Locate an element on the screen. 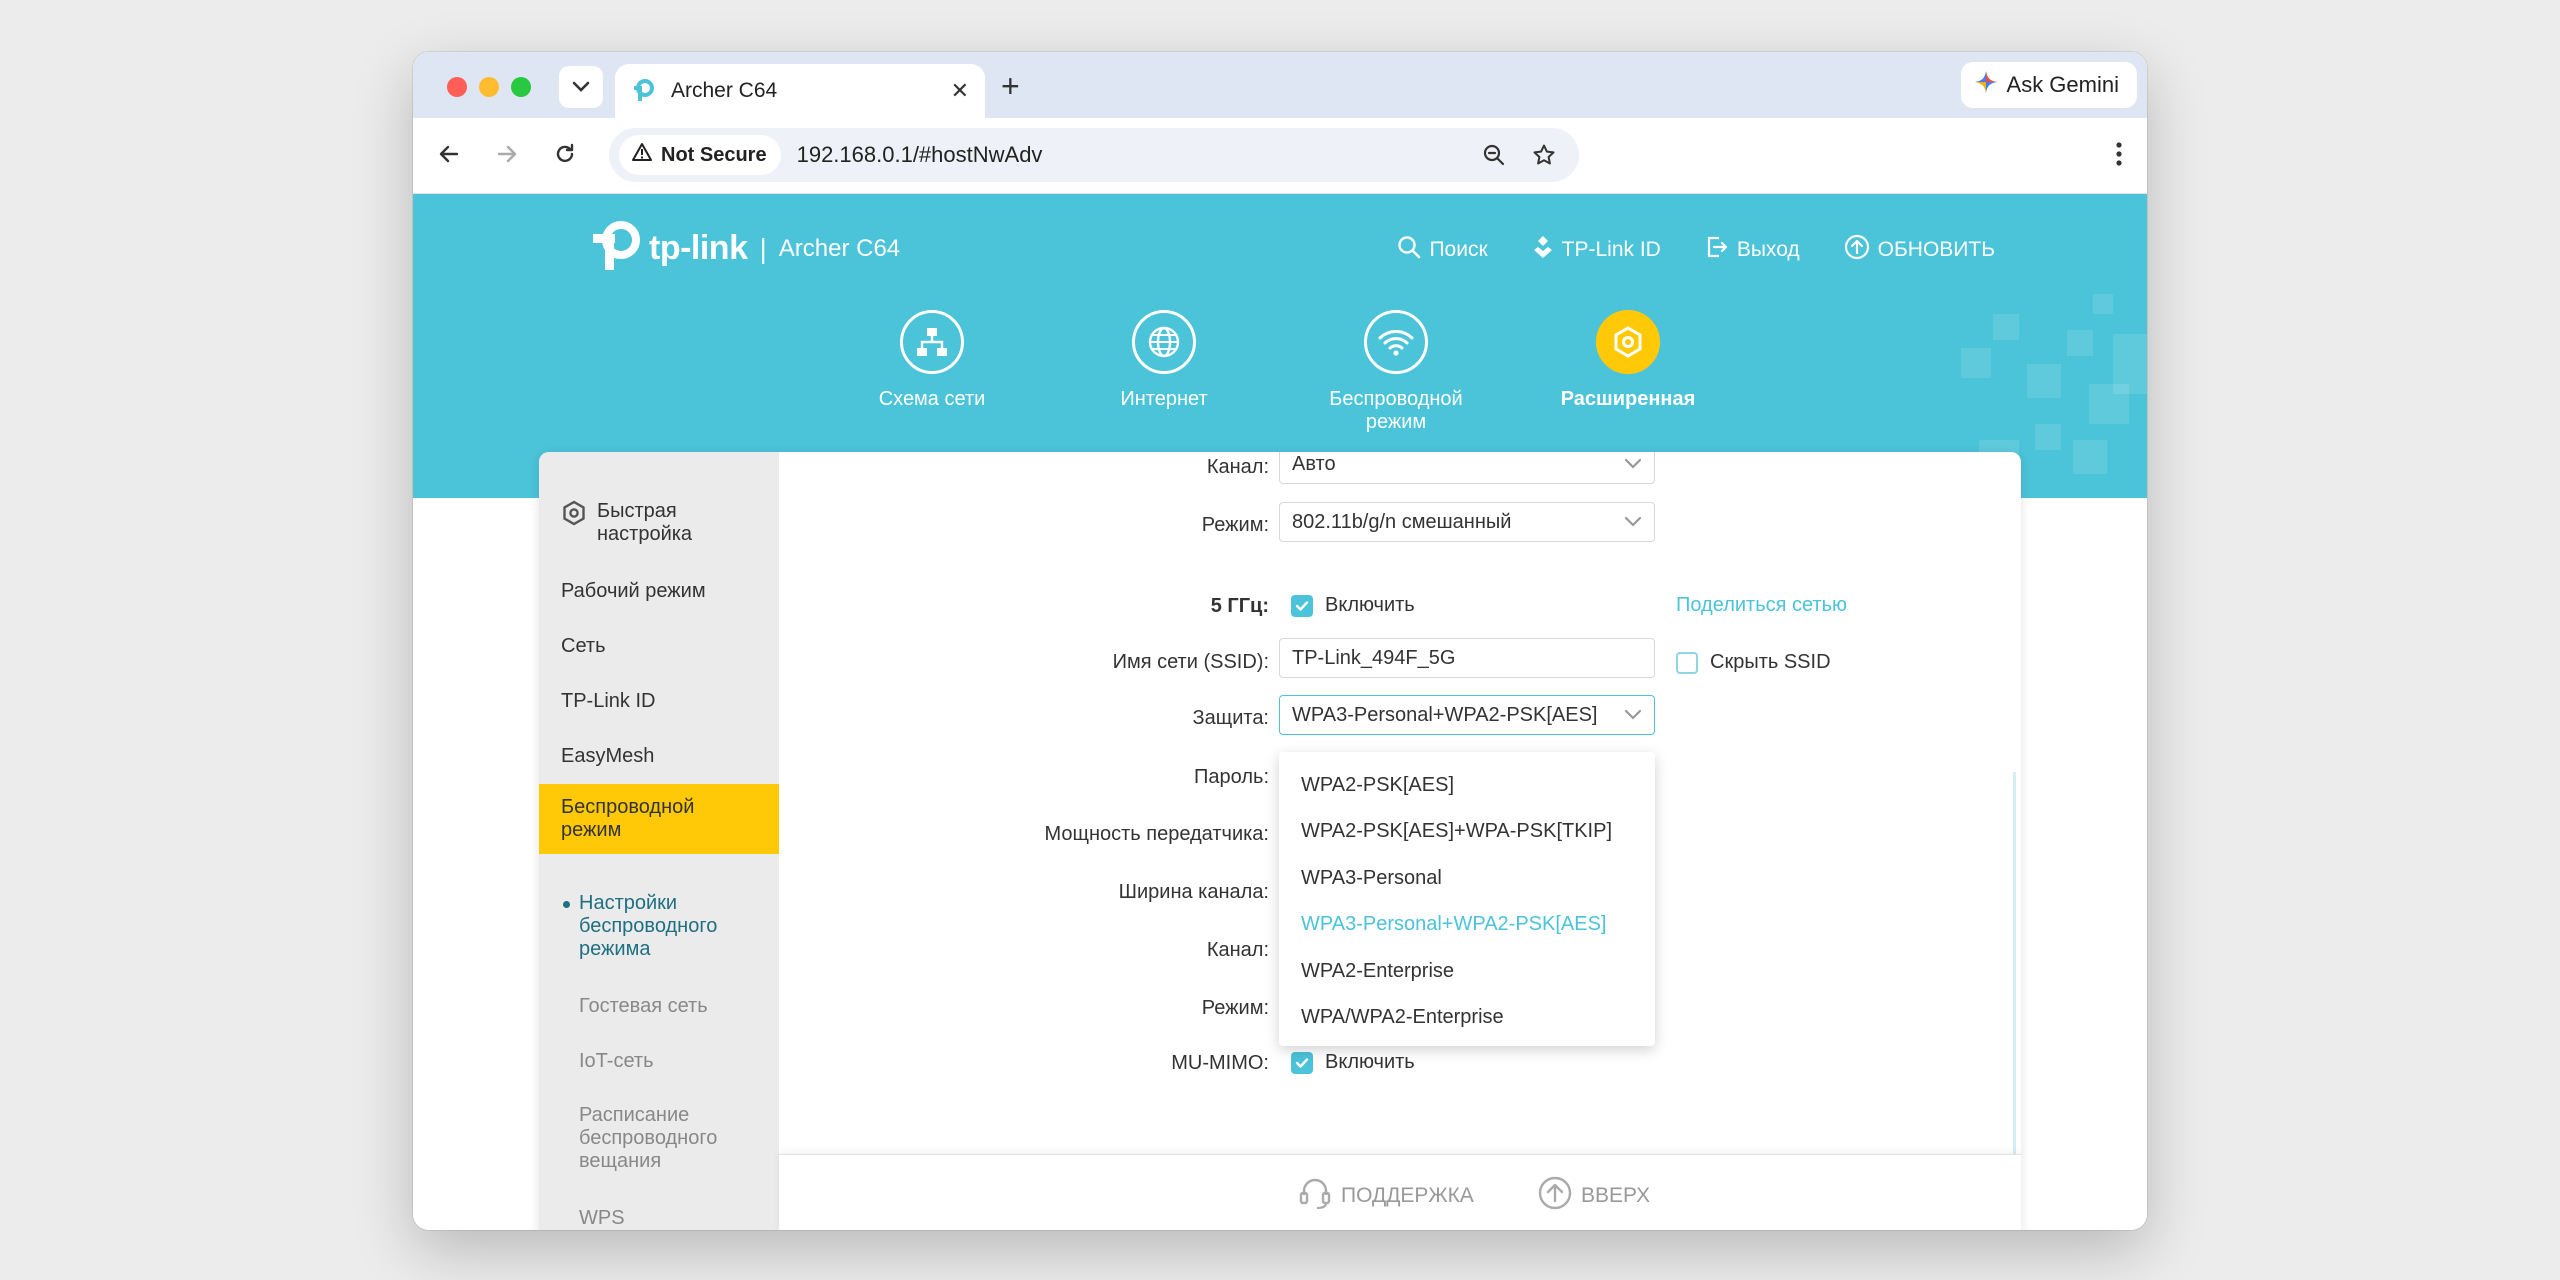 The height and width of the screenshot is (1280, 2560). maximize-window-button is located at coordinates (521, 87).